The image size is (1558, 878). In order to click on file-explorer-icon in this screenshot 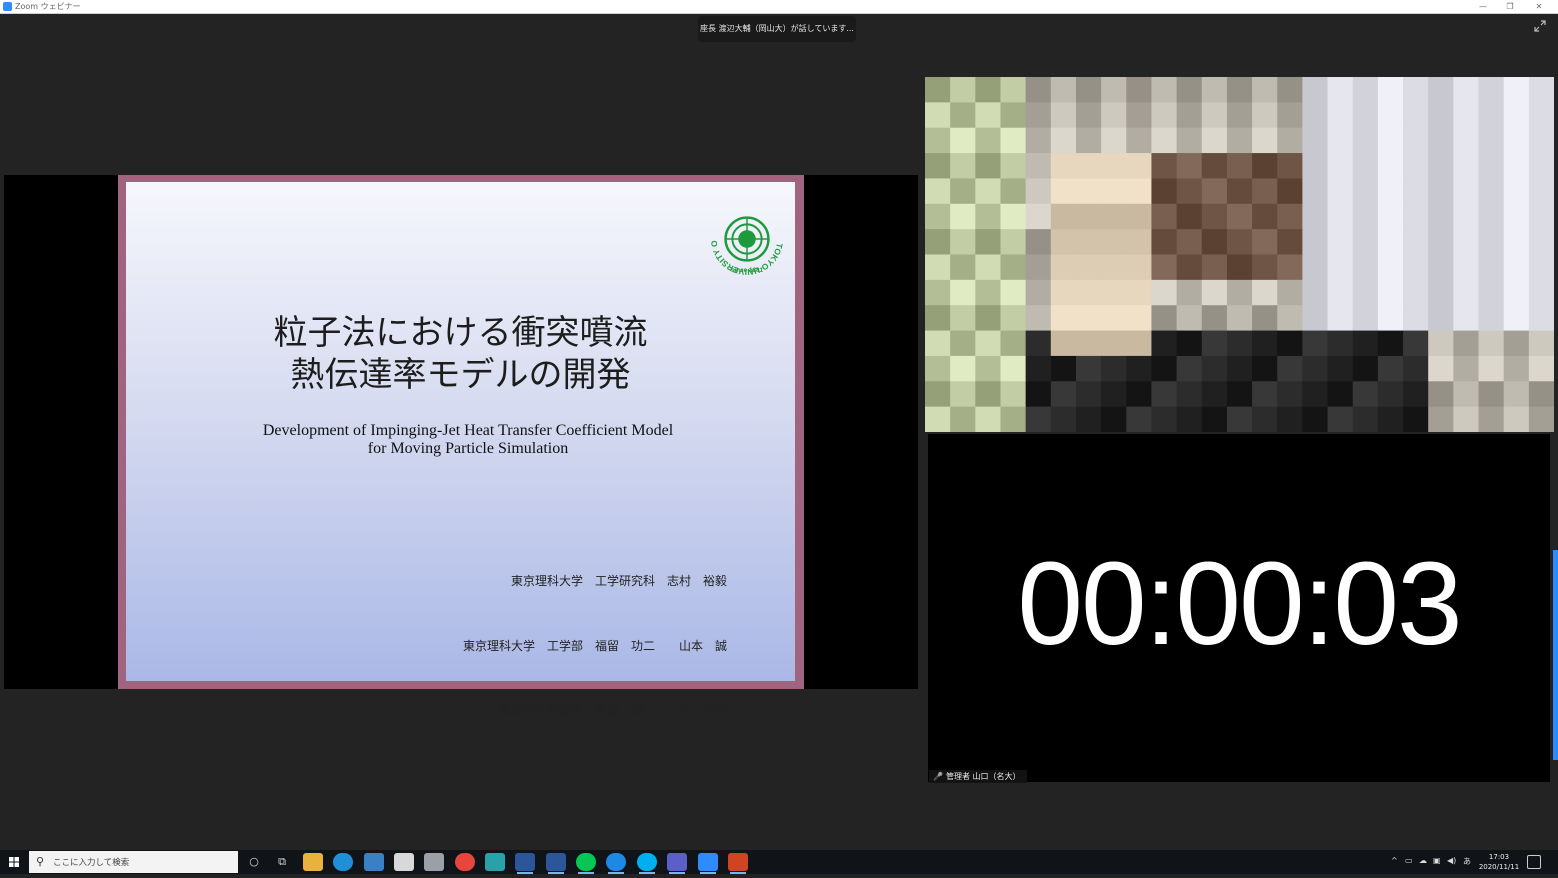, I will do `click(313, 862)`.